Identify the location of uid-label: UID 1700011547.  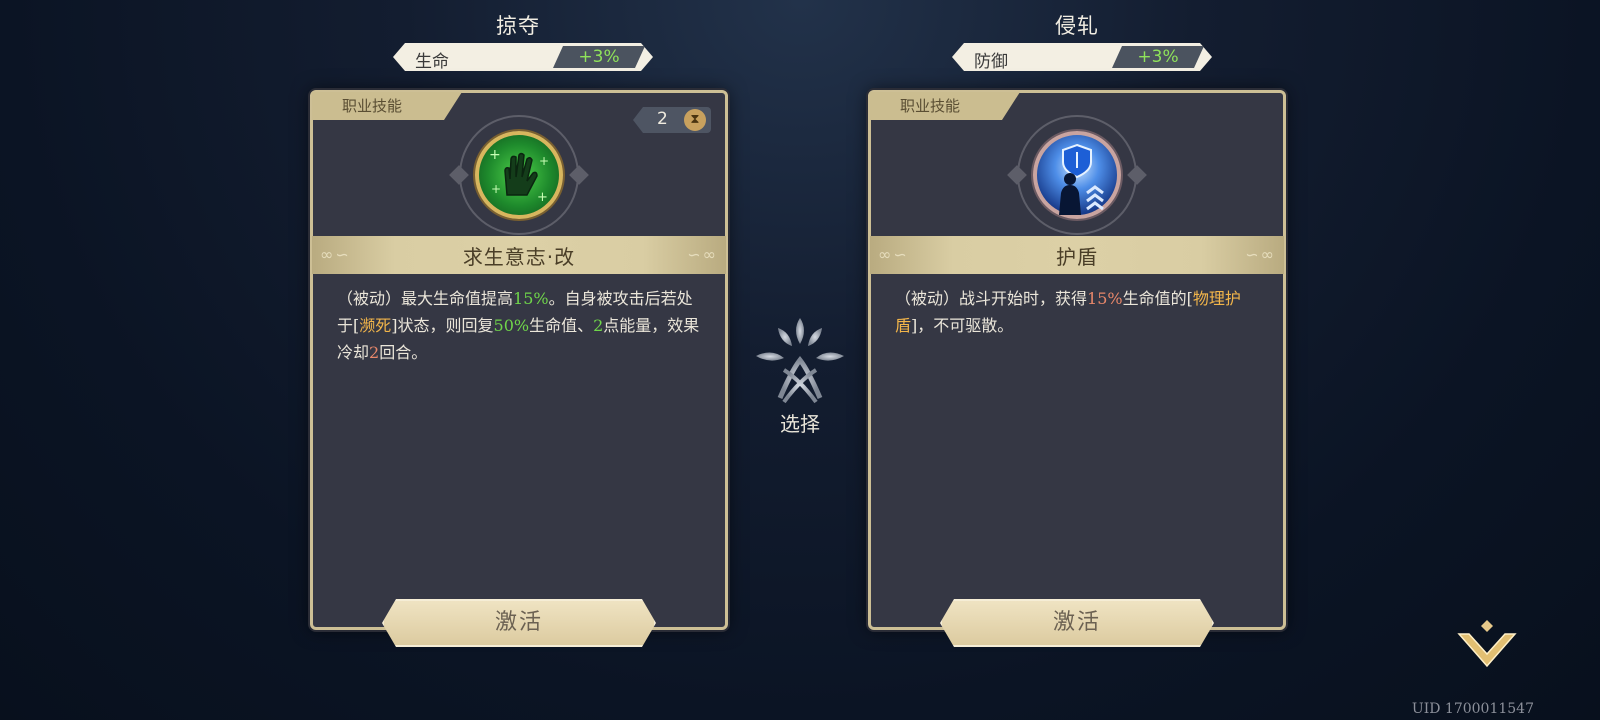
(1472, 709).